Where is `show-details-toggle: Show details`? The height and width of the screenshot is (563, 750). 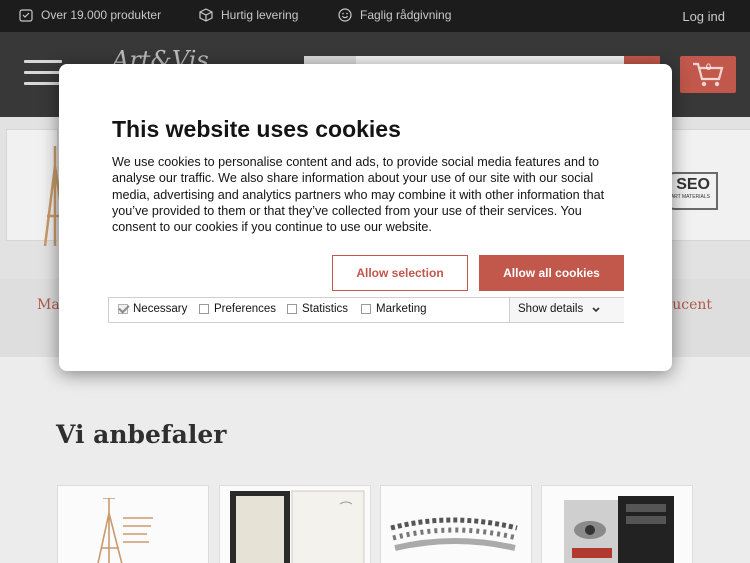 show-details-toggle: Show details is located at coordinates (566, 310).